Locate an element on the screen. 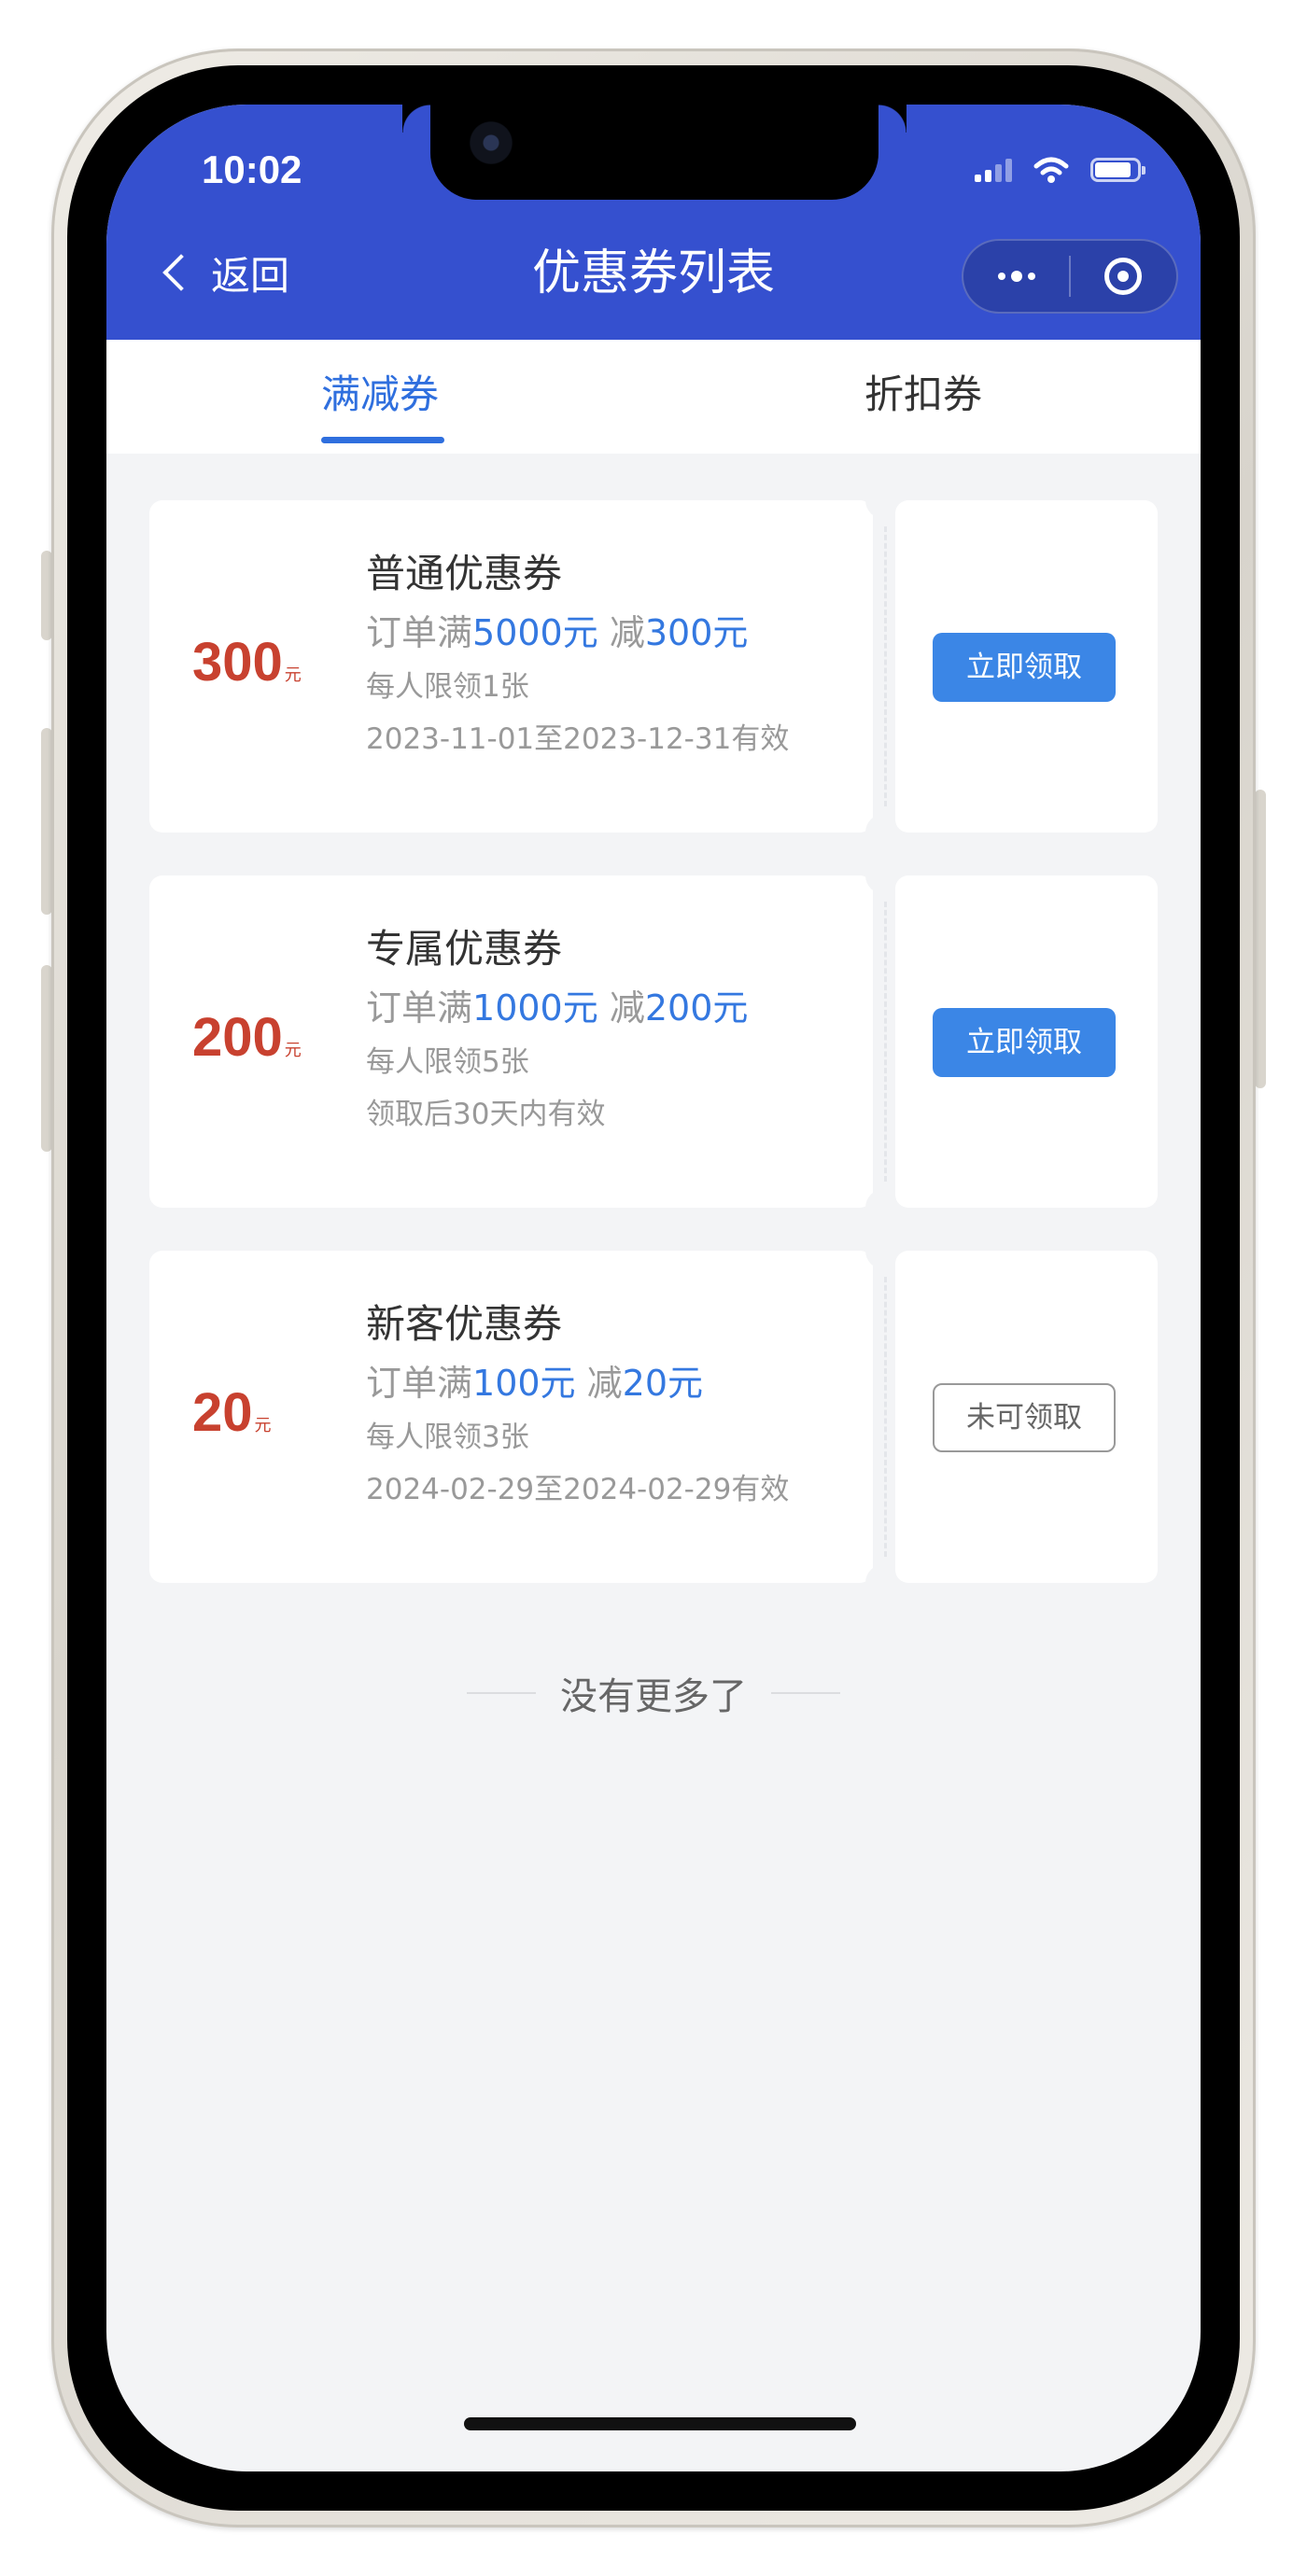  coupon-rule: 订单满5000元 减300元 is located at coordinates (558, 632).